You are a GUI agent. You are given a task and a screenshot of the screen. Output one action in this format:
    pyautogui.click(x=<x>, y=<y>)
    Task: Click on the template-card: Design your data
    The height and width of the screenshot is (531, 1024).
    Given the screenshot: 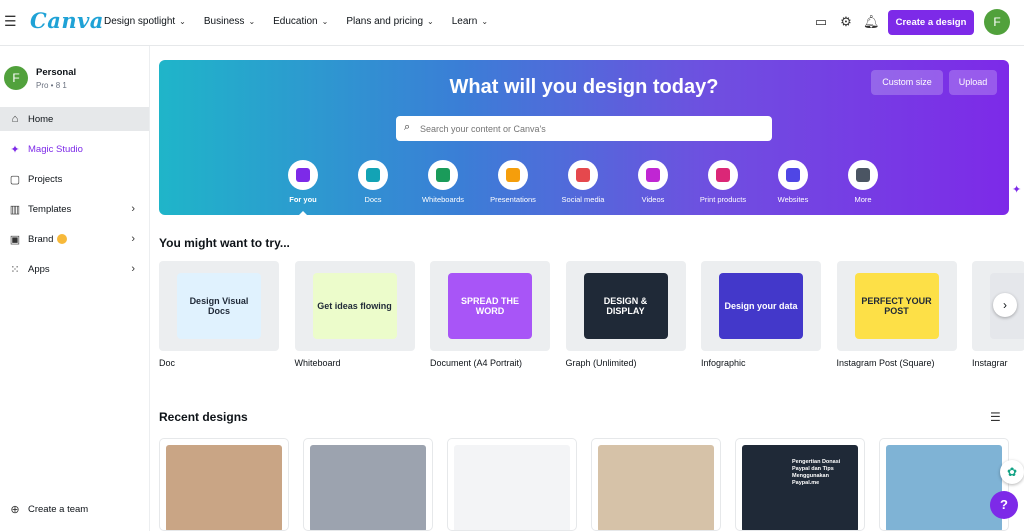 What is the action you would take?
    pyautogui.click(x=761, y=306)
    